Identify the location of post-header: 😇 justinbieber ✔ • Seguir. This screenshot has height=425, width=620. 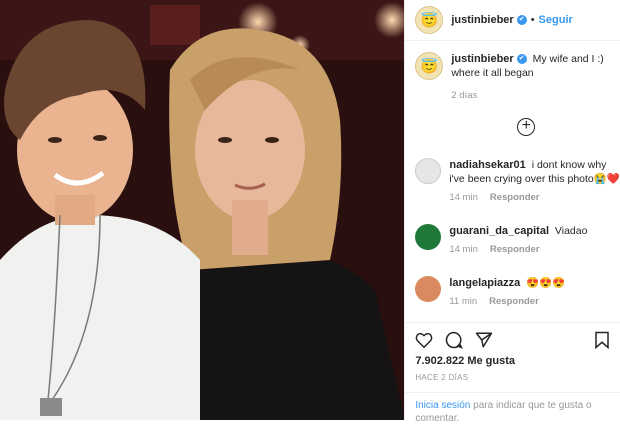
(512, 20).